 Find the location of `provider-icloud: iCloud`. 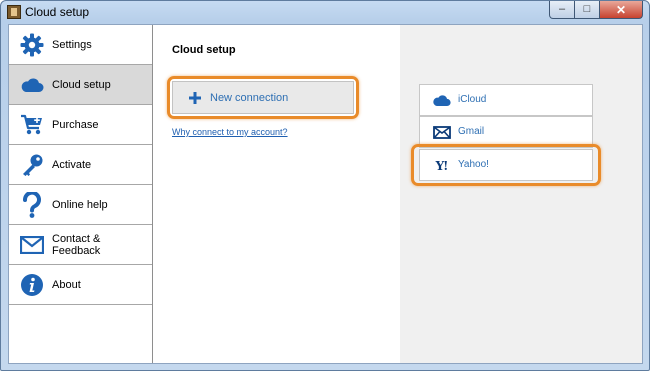

provider-icloud: iCloud is located at coordinates (506, 100).